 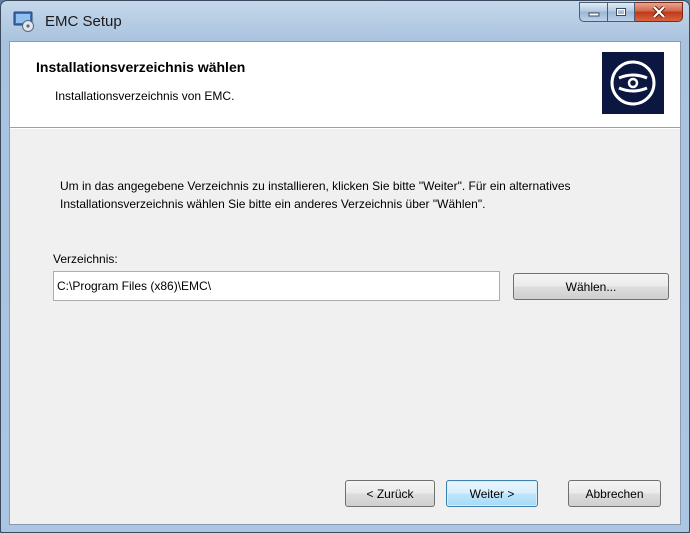 I want to click on back-button: < Zurück, so click(x=390, y=493).